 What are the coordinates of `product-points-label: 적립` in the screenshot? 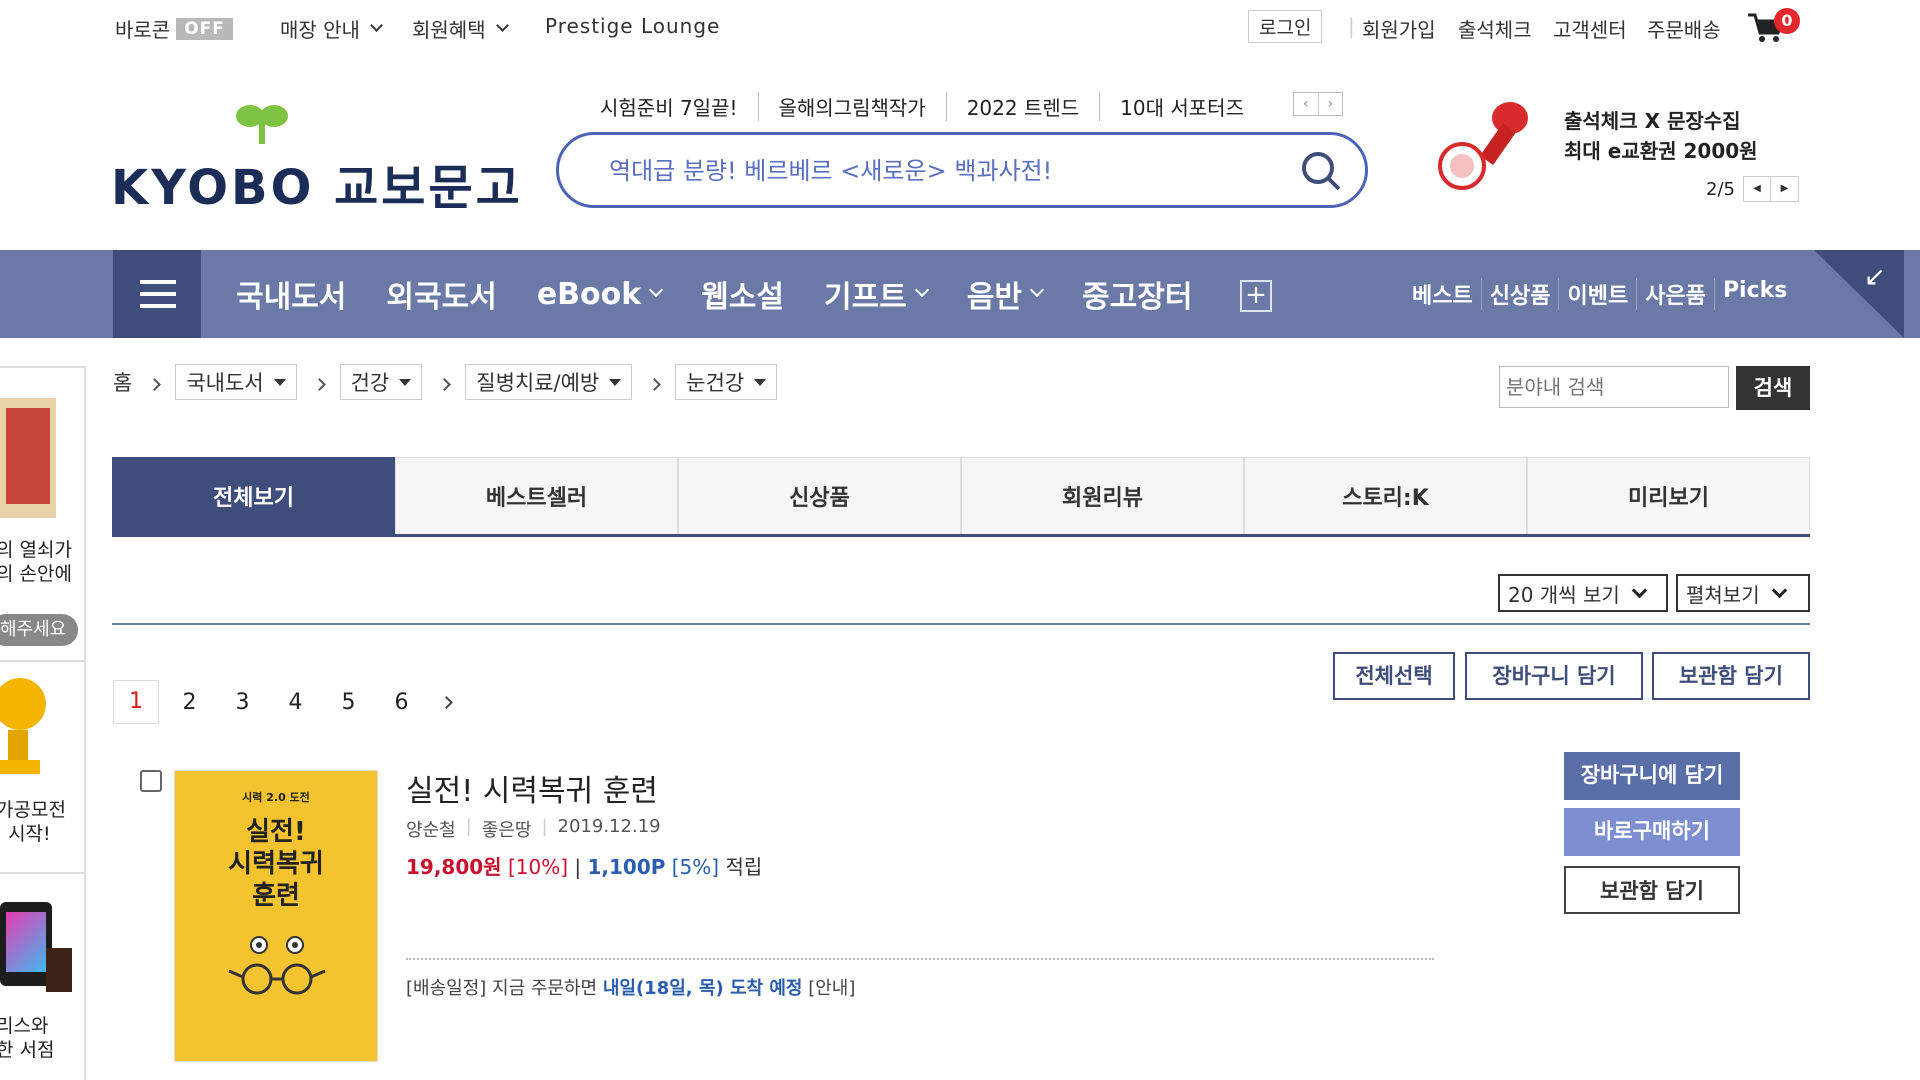 It's located at (744, 867).